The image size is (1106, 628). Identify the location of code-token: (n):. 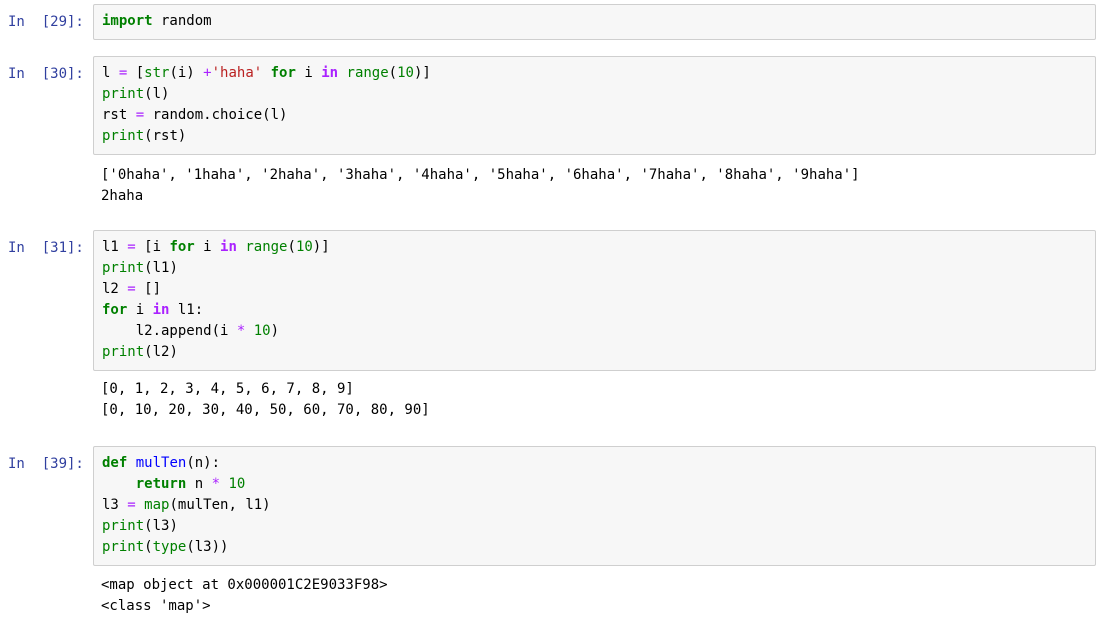
(203, 463).